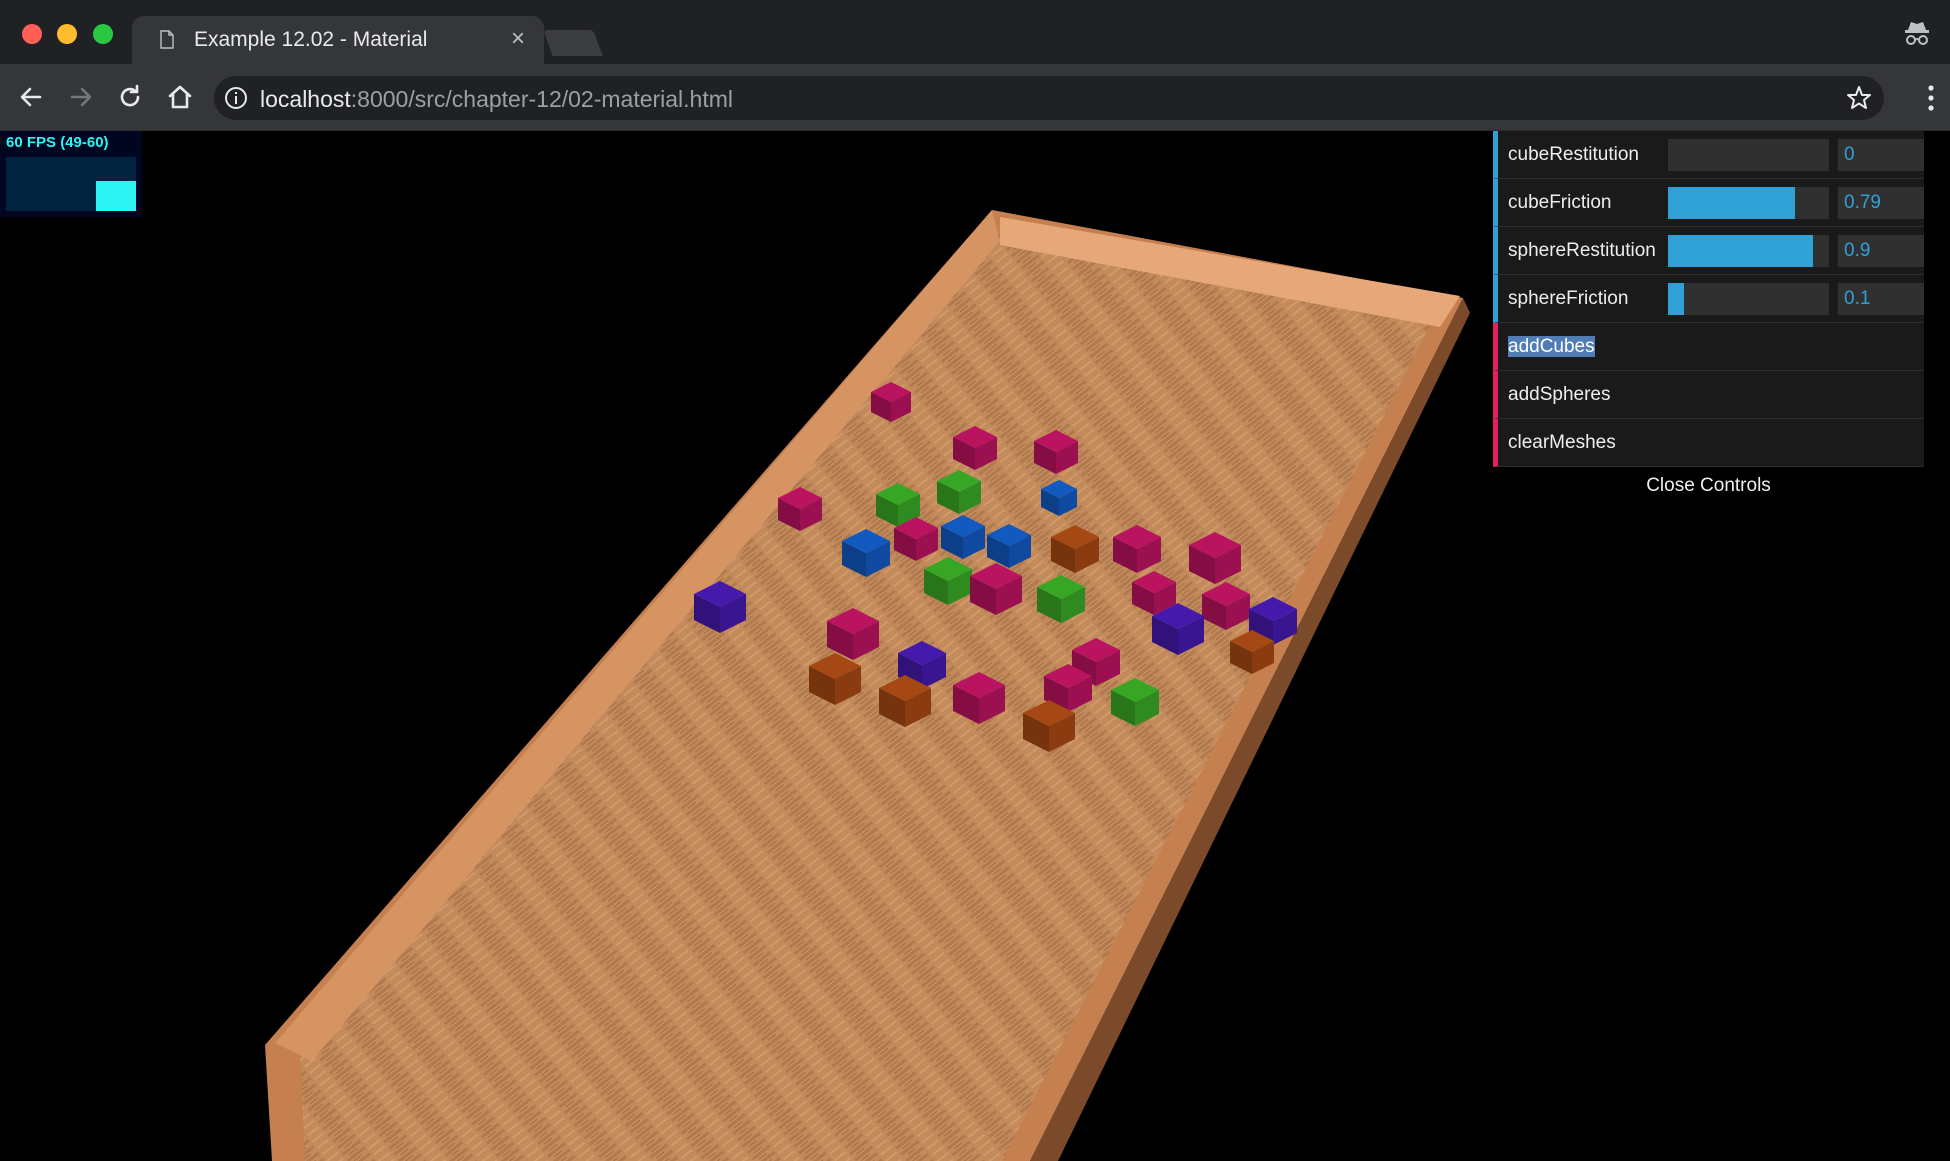 This screenshot has height=1161, width=1950. Describe the element at coordinates (1881, 203) in the screenshot. I see `cube-friction-input` at that location.